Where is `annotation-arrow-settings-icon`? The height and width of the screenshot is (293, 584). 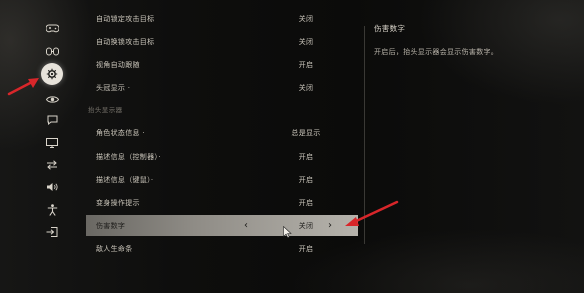
annotation-arrow-settings-icon is located at coordinates (23, 87).